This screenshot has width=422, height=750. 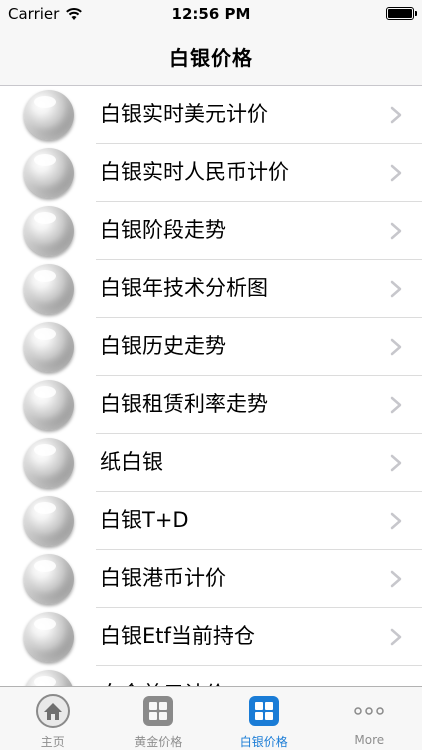 I want to click on list-item-label: 纸白银, so click(x=131, y=462).